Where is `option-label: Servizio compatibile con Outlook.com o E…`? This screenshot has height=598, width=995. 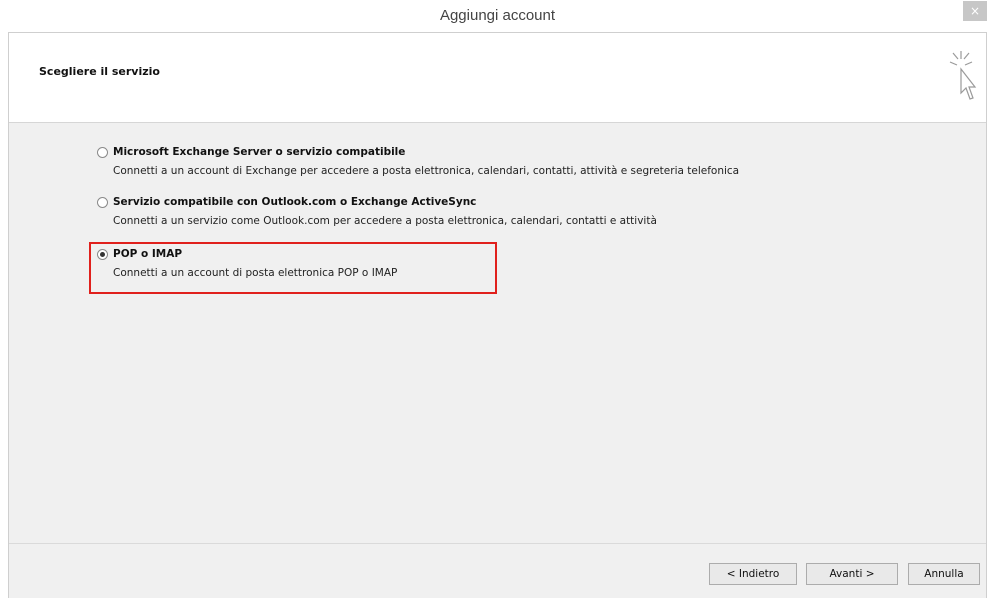
option-label: Servizio compatibile con Outlook.com o E… is located at coordinates (294, 202).